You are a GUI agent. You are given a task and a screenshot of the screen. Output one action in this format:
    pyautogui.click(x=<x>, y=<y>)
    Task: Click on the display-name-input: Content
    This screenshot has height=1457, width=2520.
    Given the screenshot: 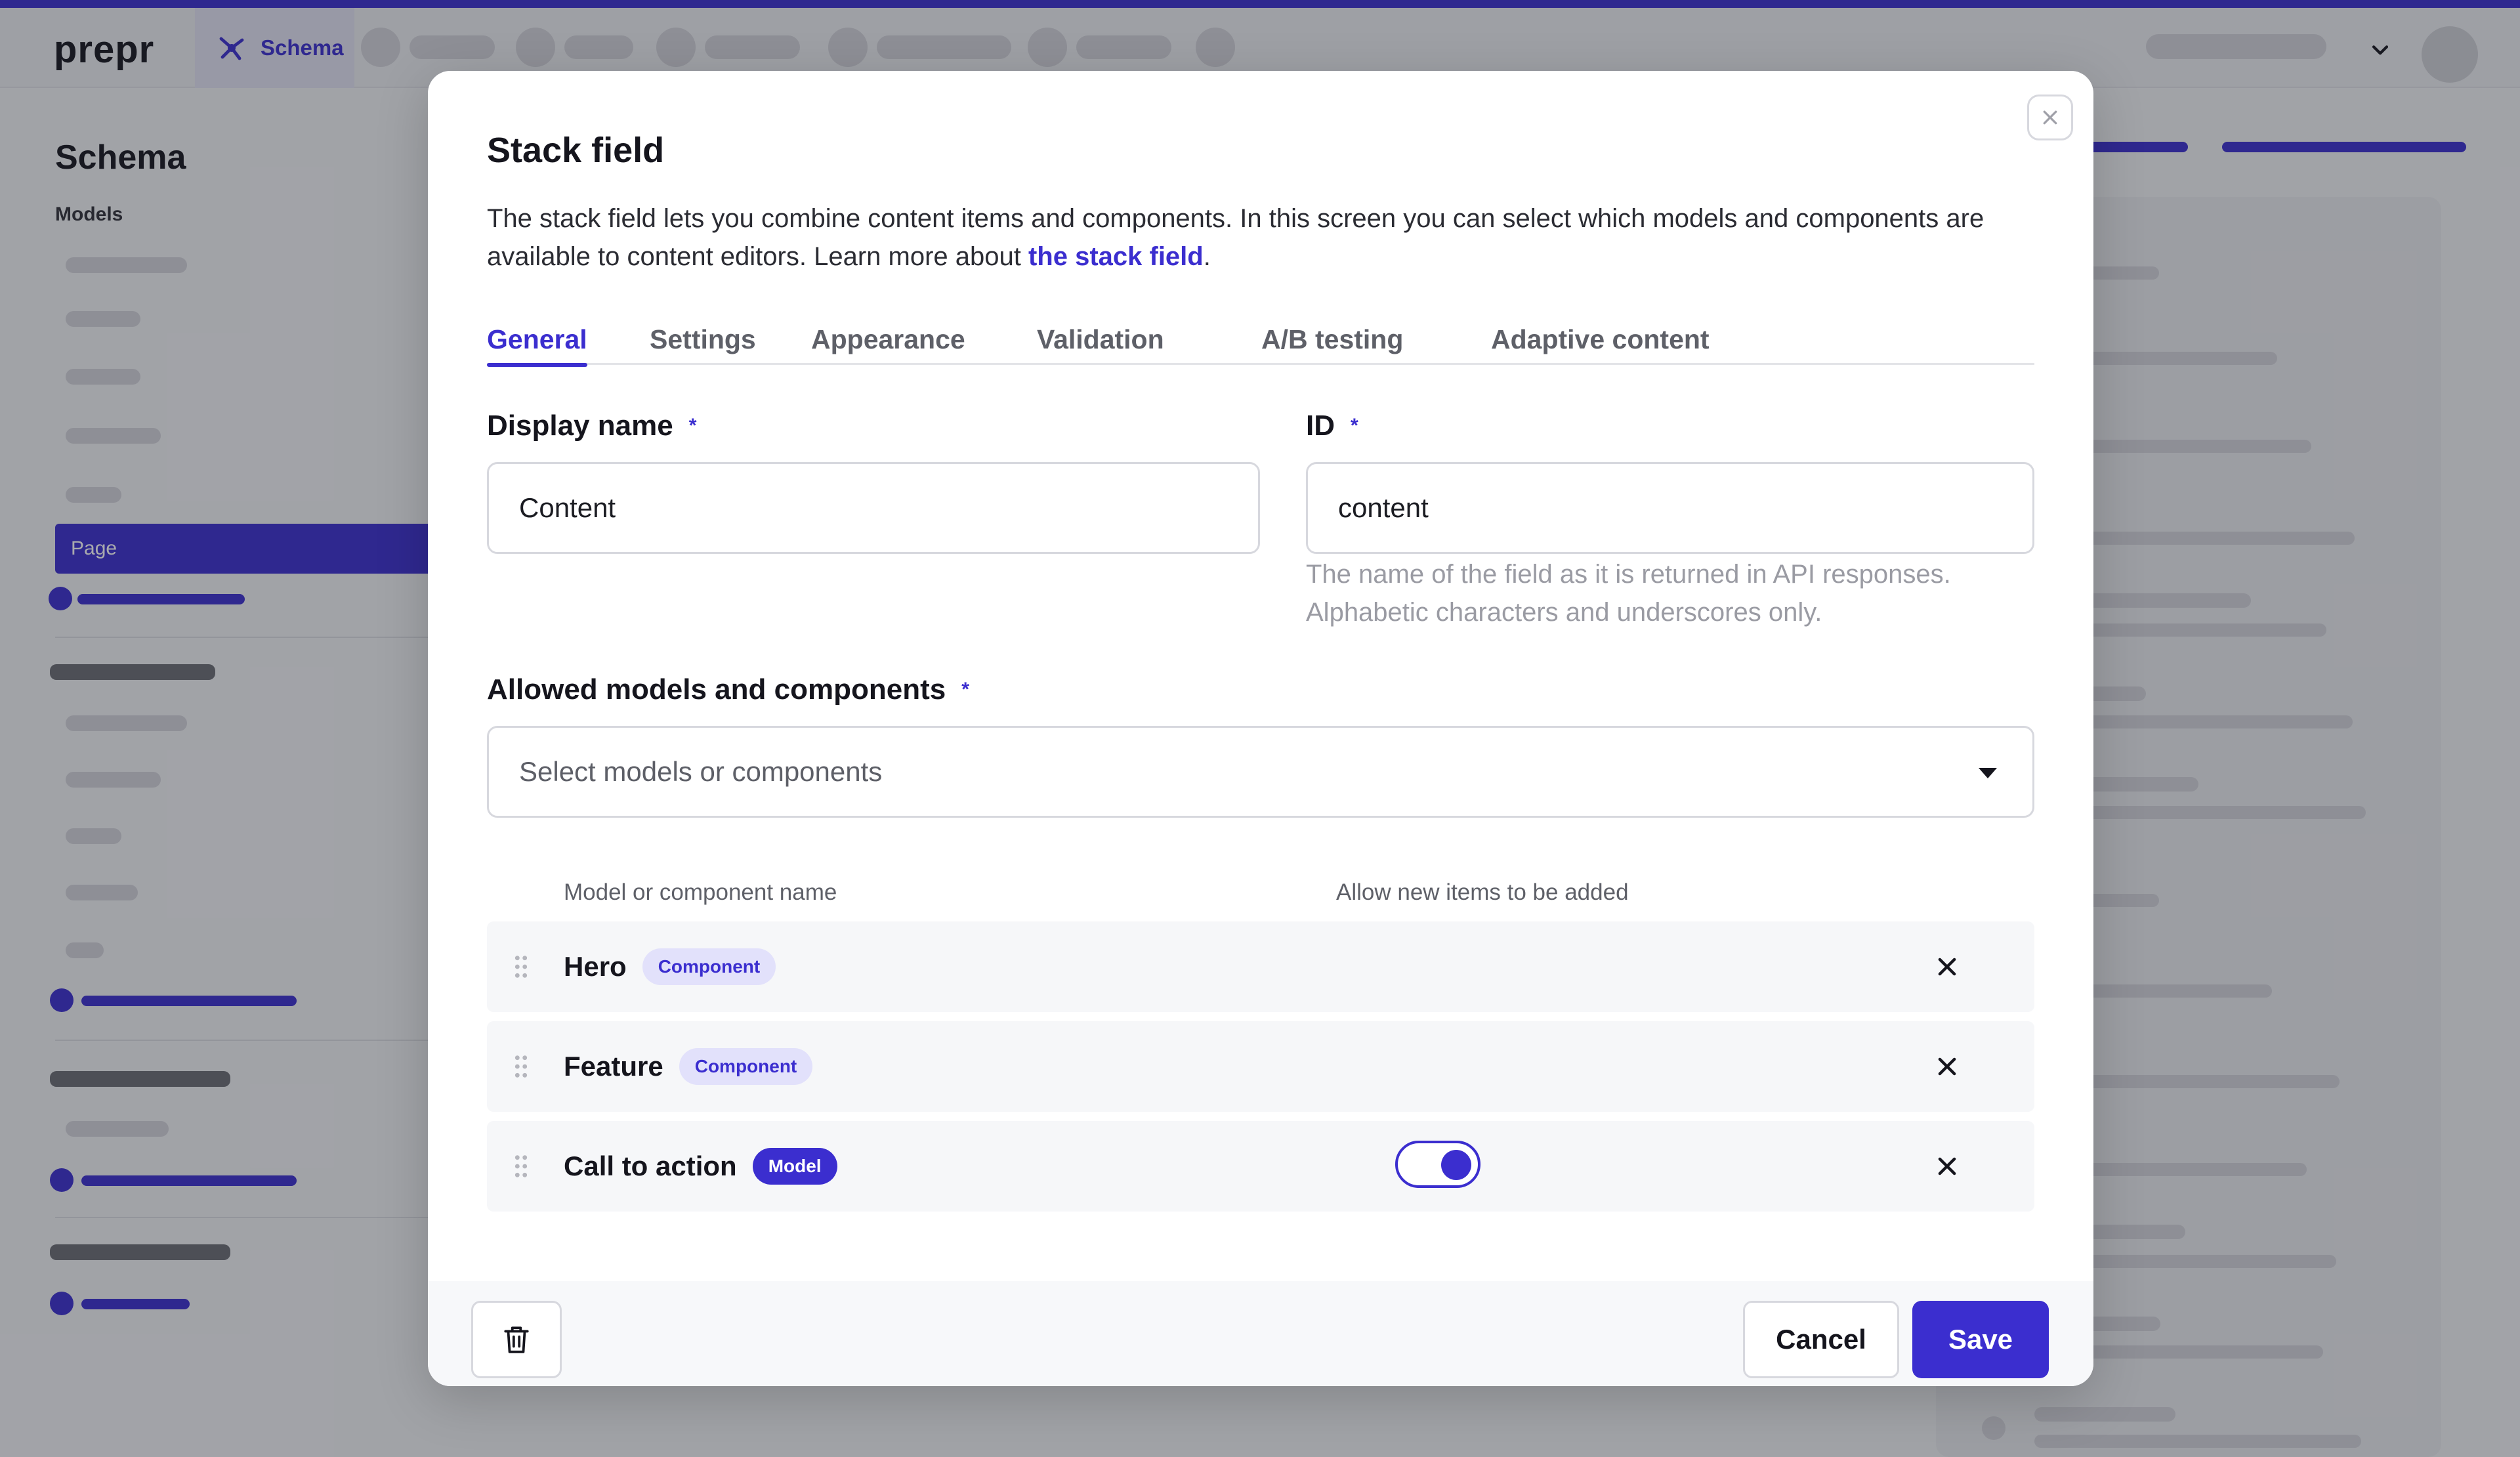 What is the action you would take?
    pyautogui.click(x=873, y=508)
    